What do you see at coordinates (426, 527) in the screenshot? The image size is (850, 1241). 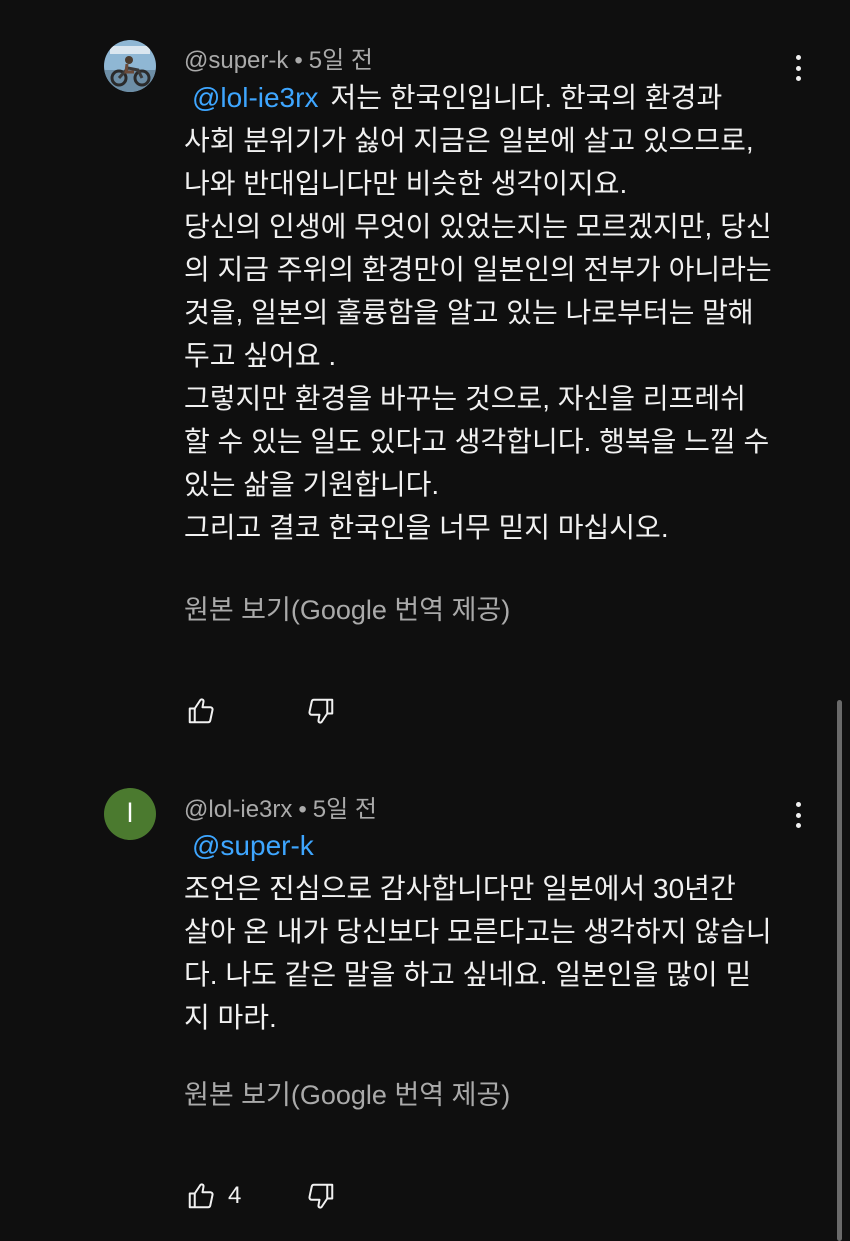 I see `comment-line: 그리고 결코 한국인을 너무 믿지 마십시오.` at bounding box center [426, 527].